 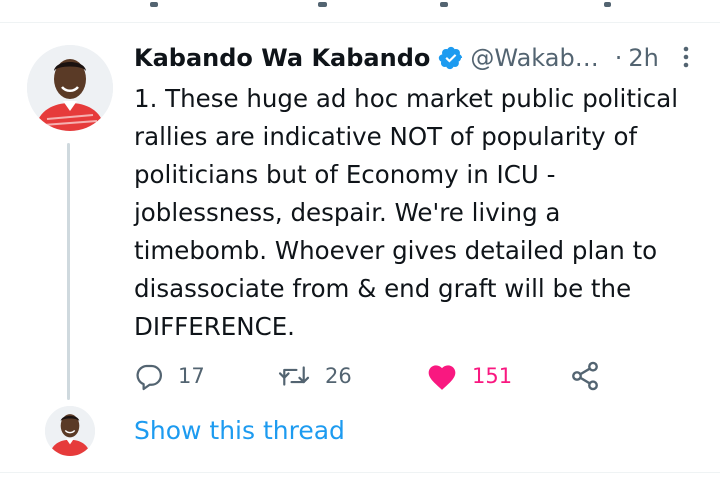 I want to click on reply-count: 17, so click(x=191, y=376).